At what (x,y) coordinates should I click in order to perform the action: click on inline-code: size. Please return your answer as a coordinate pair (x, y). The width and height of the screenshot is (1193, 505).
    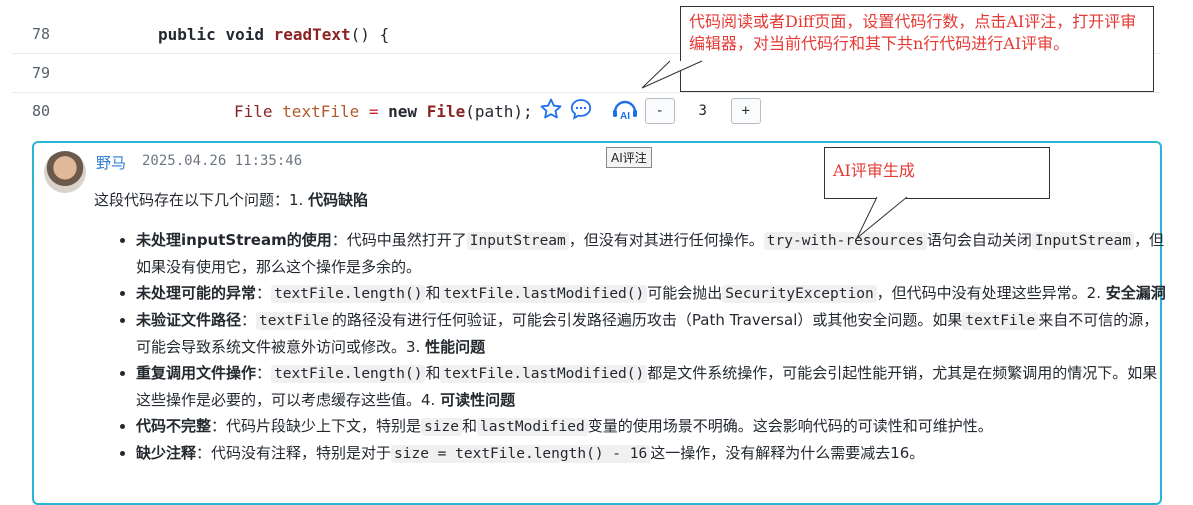
    Looking at the image, I should click on (441, 427).